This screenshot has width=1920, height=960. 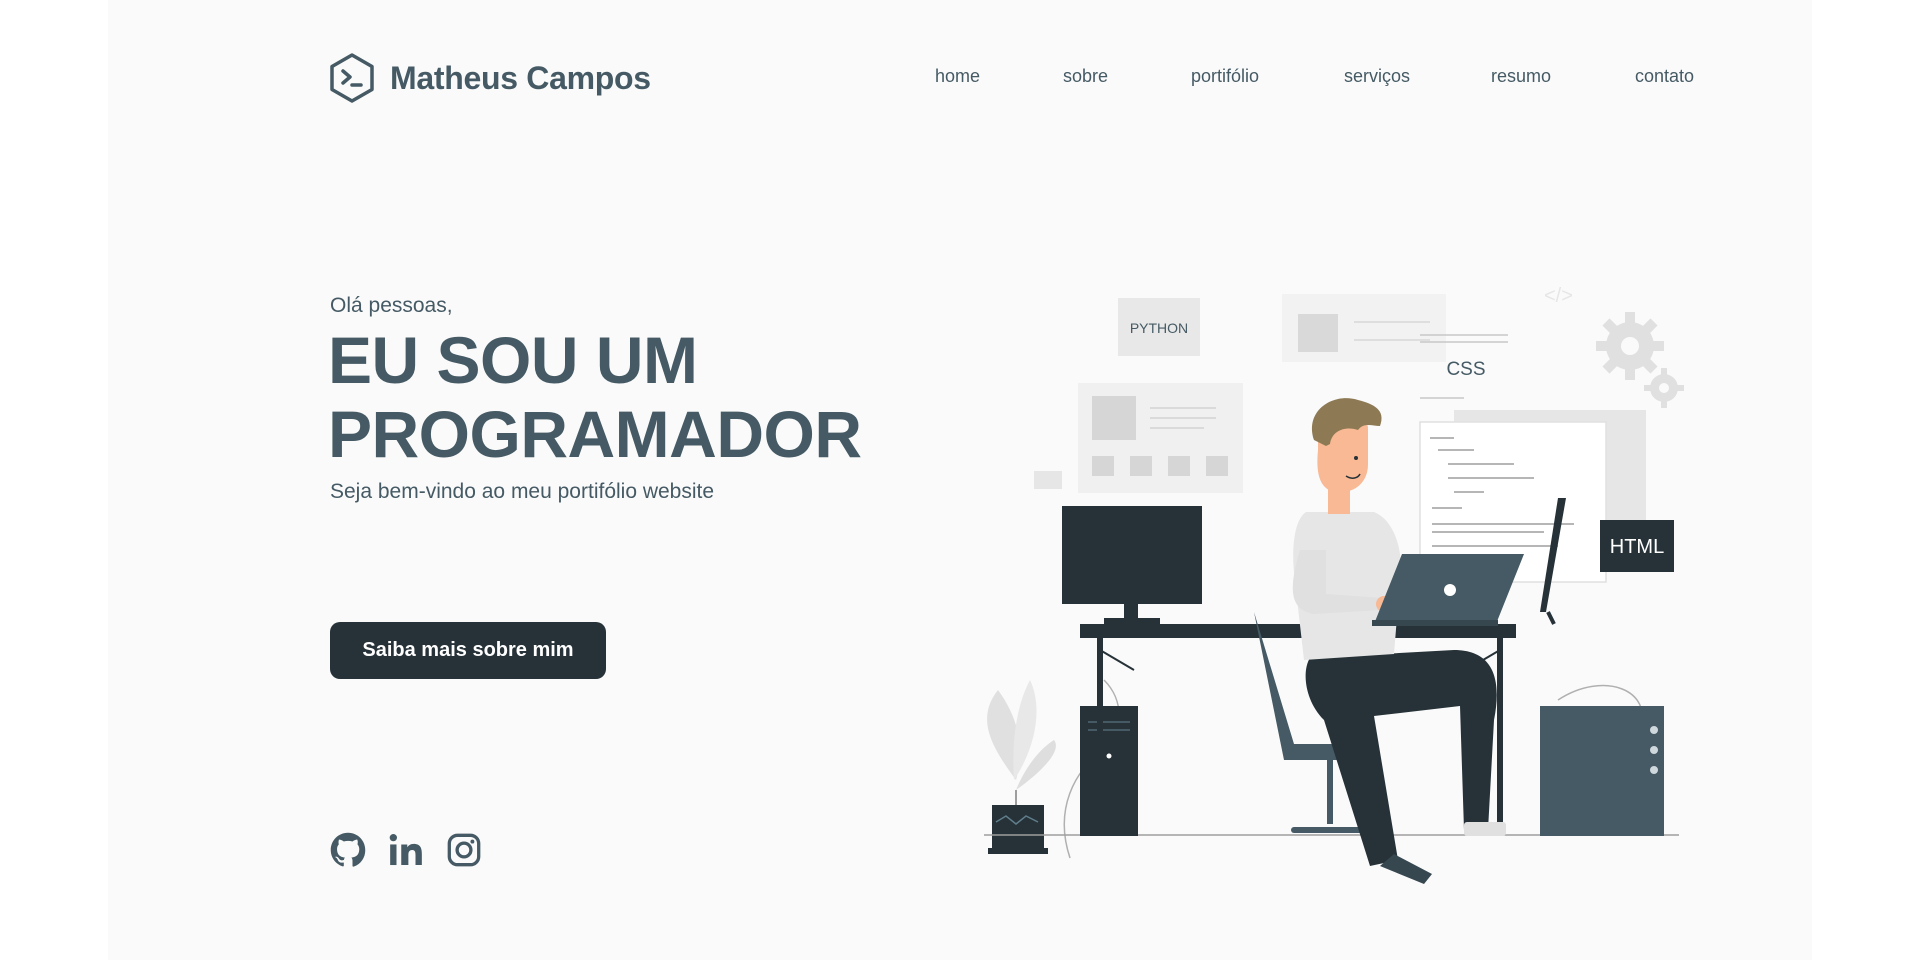 What do you see at coordinates (1225, 76) in the screenshot?
I see `nav-portifolio: portifólio` at bounding box center [1225, 76].